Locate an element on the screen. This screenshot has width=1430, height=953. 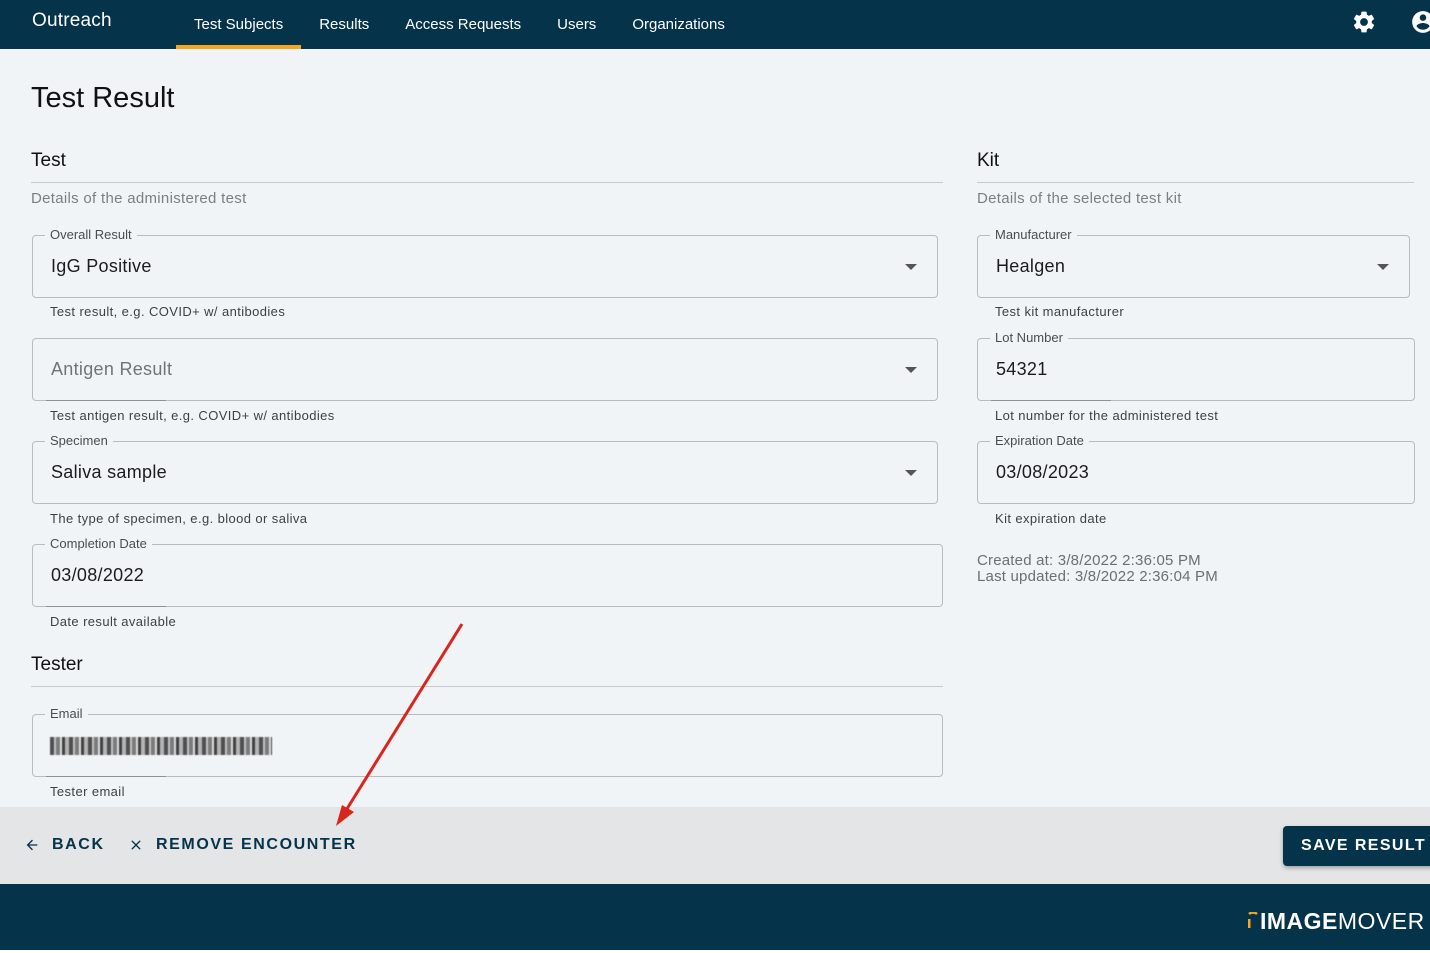
specimen-value: Saliva sample is located at coordinates (109, 472).